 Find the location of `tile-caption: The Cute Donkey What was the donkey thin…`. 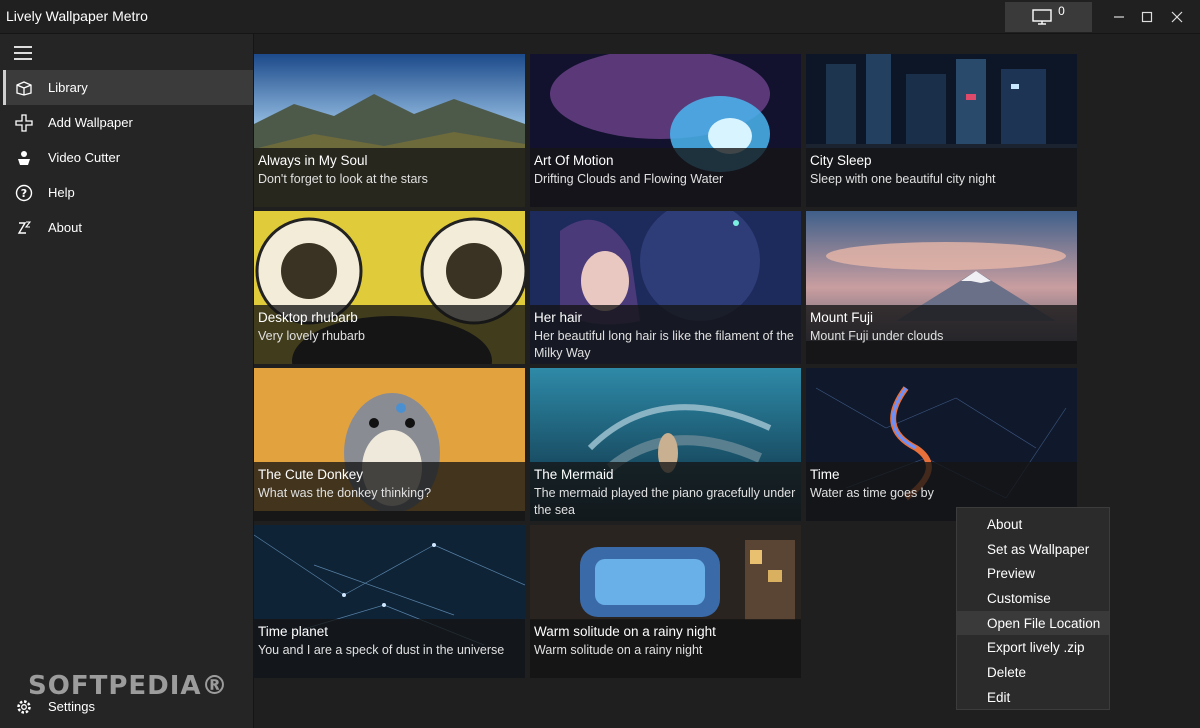

tile-caption: The Cute Donkey What was the donkey thin… is located at coordinates (389, 491).